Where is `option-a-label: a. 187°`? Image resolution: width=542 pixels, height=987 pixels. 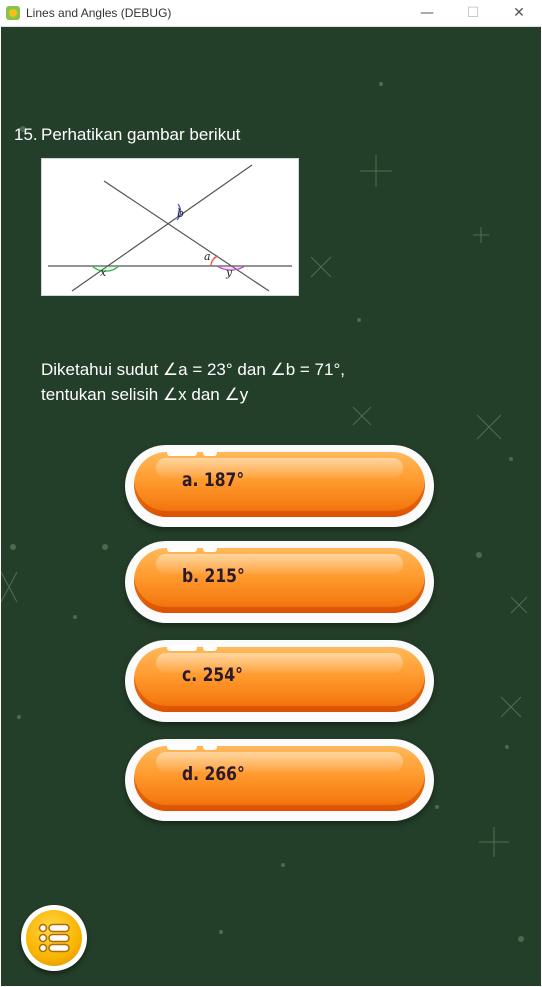 option-a-label: a. 187° is located at coordinates (213, 480).